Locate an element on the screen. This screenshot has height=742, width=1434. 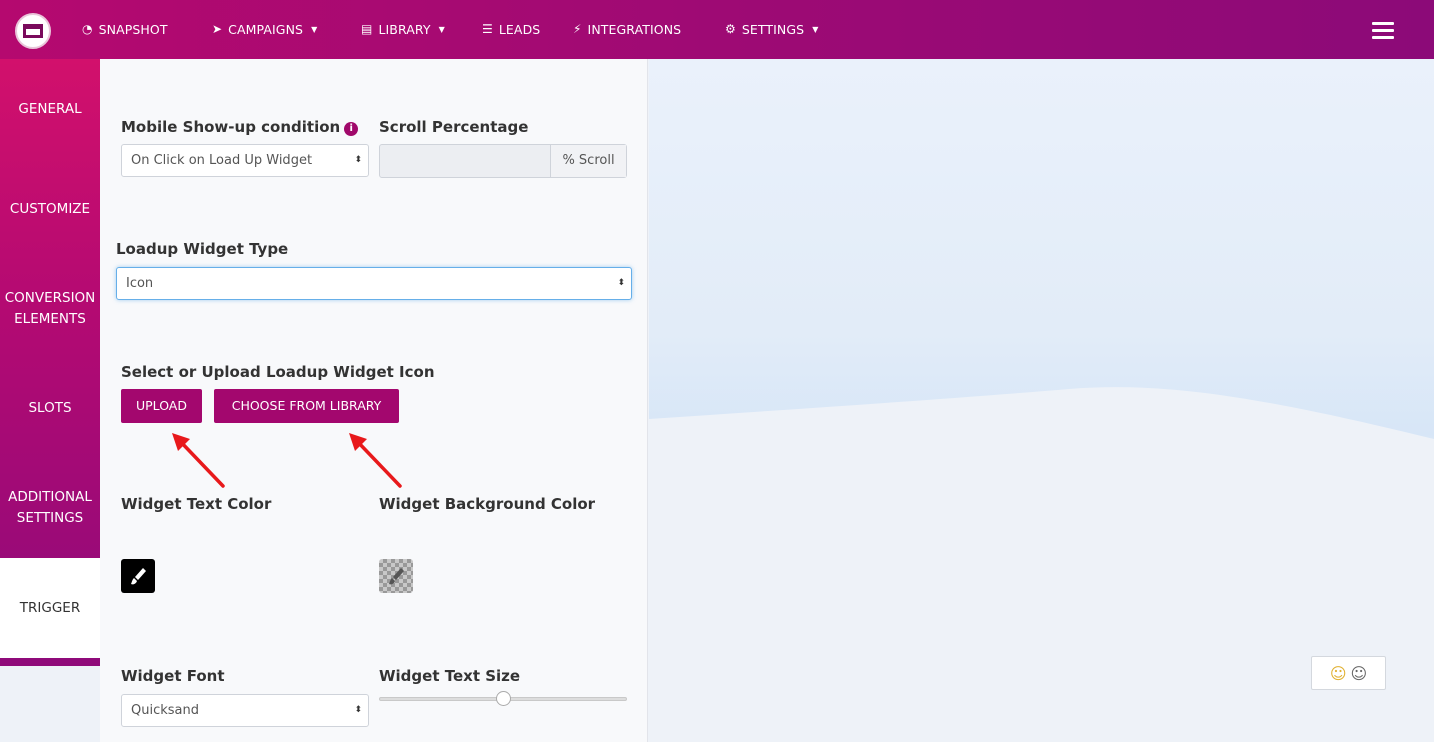
nav-library: ▤ LIBRARY ▼ is located at coordinates (403, 29).